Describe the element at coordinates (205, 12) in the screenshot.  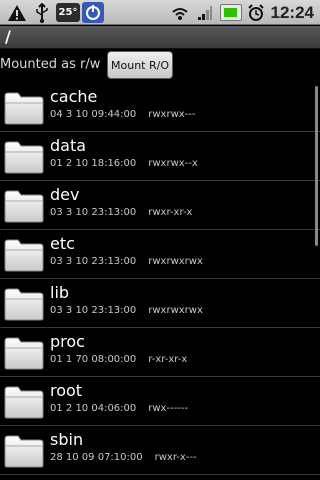
I see `signal-icon` at that location.